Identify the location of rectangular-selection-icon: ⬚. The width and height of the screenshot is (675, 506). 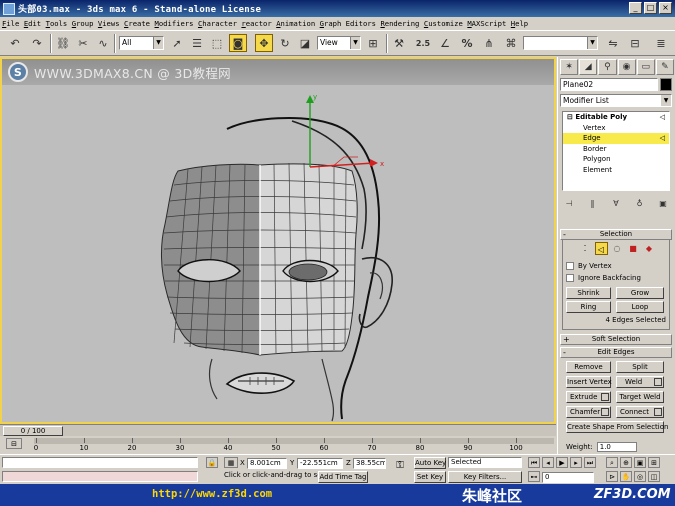
(217, 43).